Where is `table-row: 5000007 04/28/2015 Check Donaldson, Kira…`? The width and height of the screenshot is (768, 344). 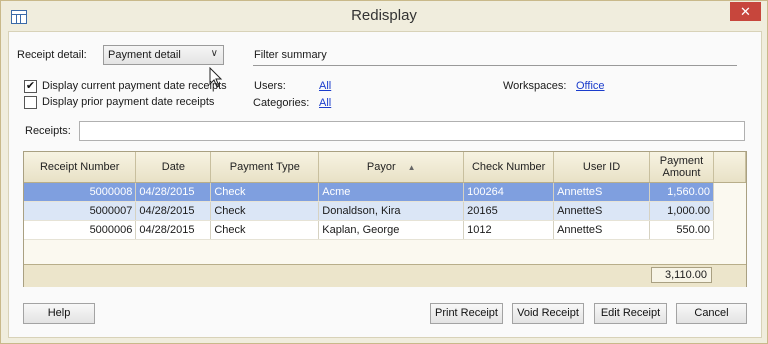 table-row: 5000007 04/28/2015 Check Donaldson, Kira… is located at coordinates (385, 211).